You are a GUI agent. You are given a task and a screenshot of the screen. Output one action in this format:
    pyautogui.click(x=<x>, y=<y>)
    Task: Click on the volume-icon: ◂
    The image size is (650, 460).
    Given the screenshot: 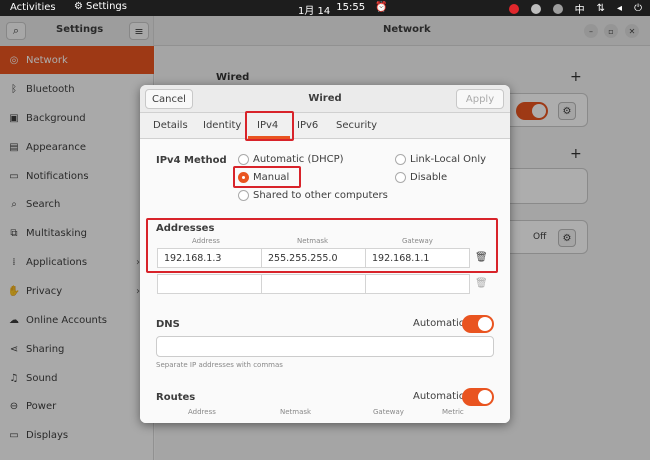 What is the action you would take?
    pyautogui.click(x=619, y=8)
    